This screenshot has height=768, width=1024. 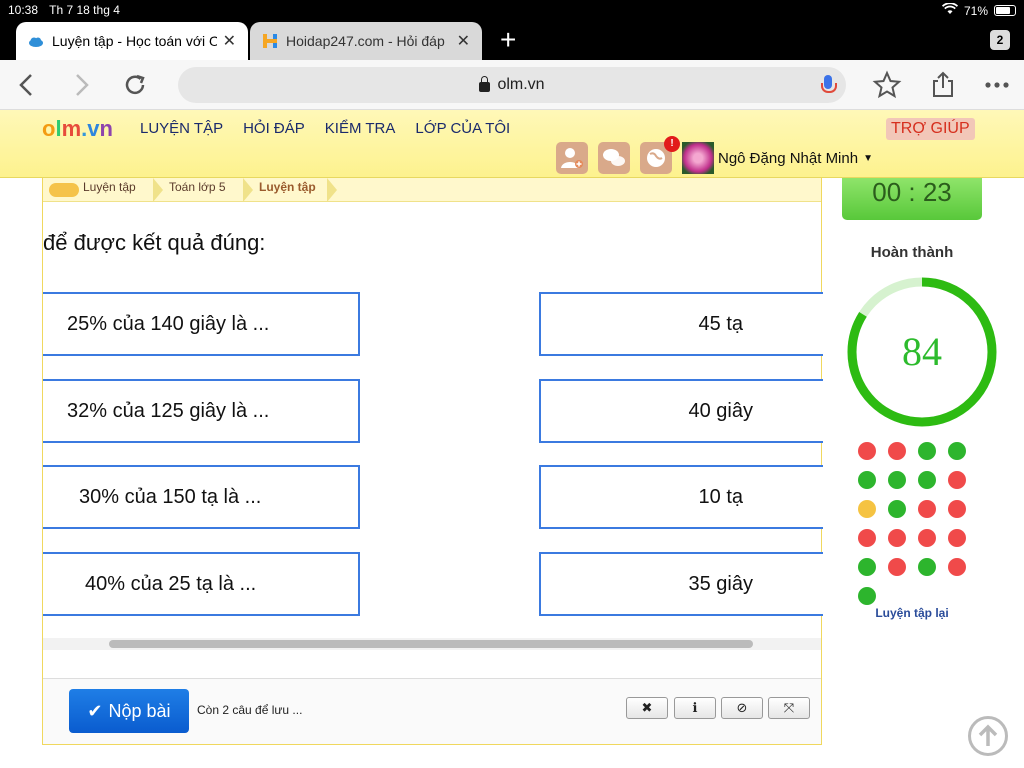 I want to click on tab-luyen-tap: Luyện tập - Học toán với O ✕, so click(x=132, y=41).